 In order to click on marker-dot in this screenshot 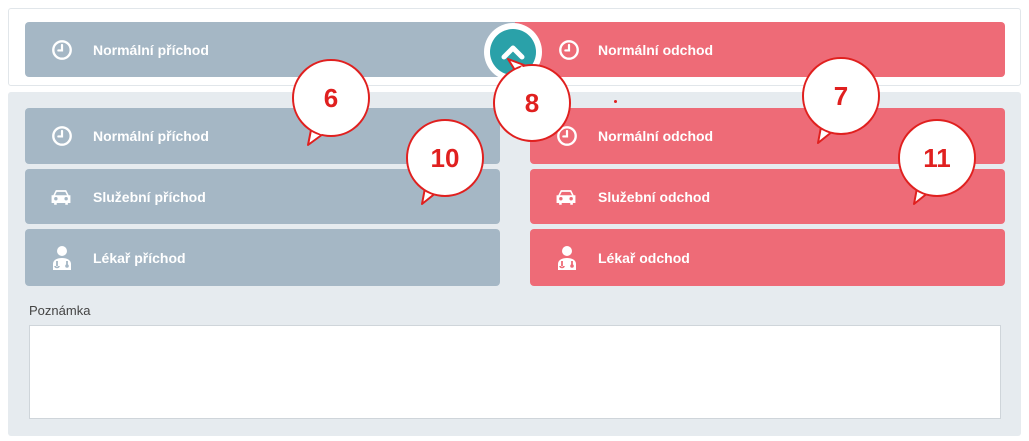, I will do `click(615, 101)`.